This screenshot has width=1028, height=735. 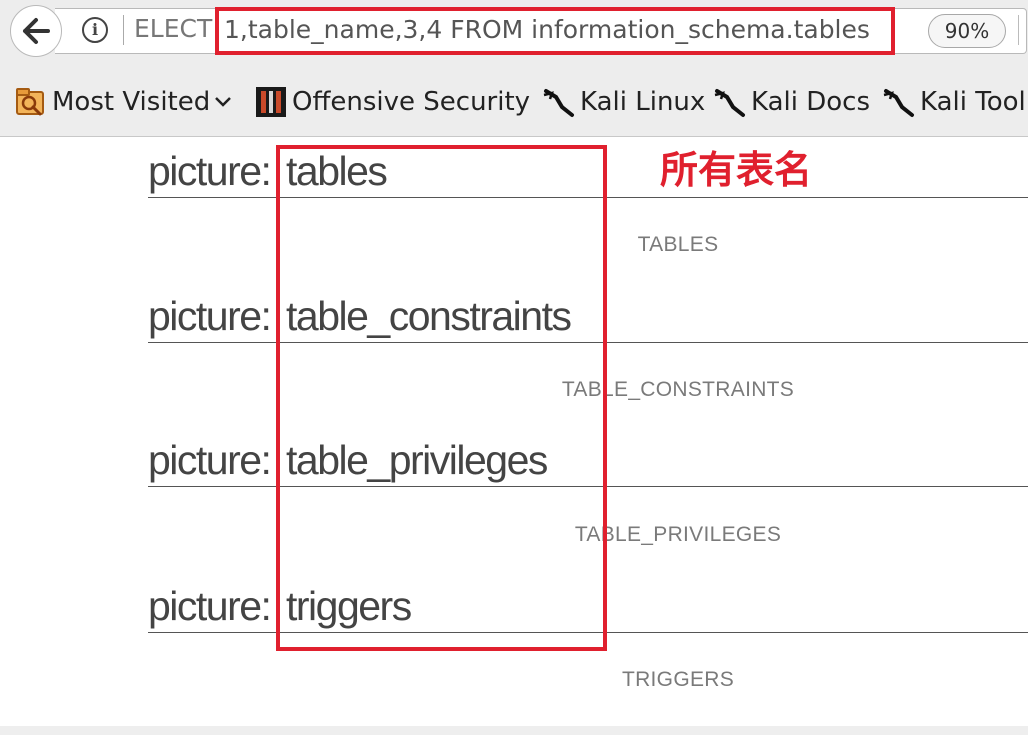 What do you see at coordinates (271, 102) in the screenshot?
I see `offensive-security-icon` at bounding box center [271, 102].